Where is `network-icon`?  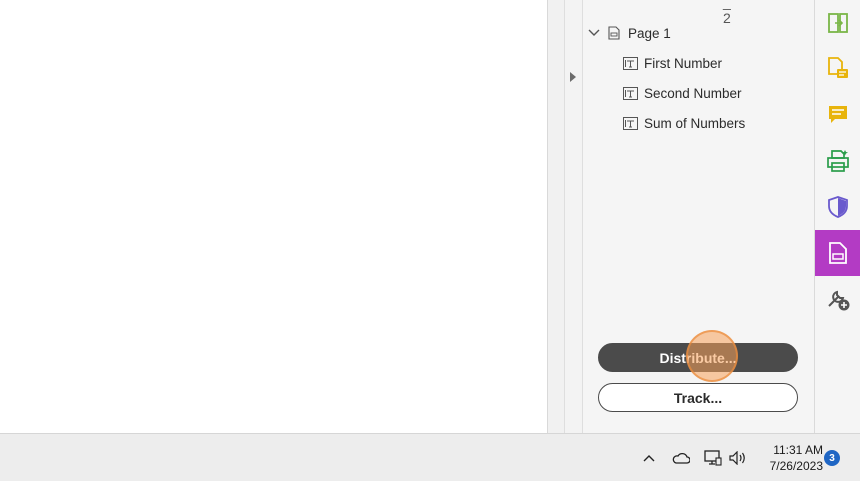
network-icon is located at coordinates (713, 458).